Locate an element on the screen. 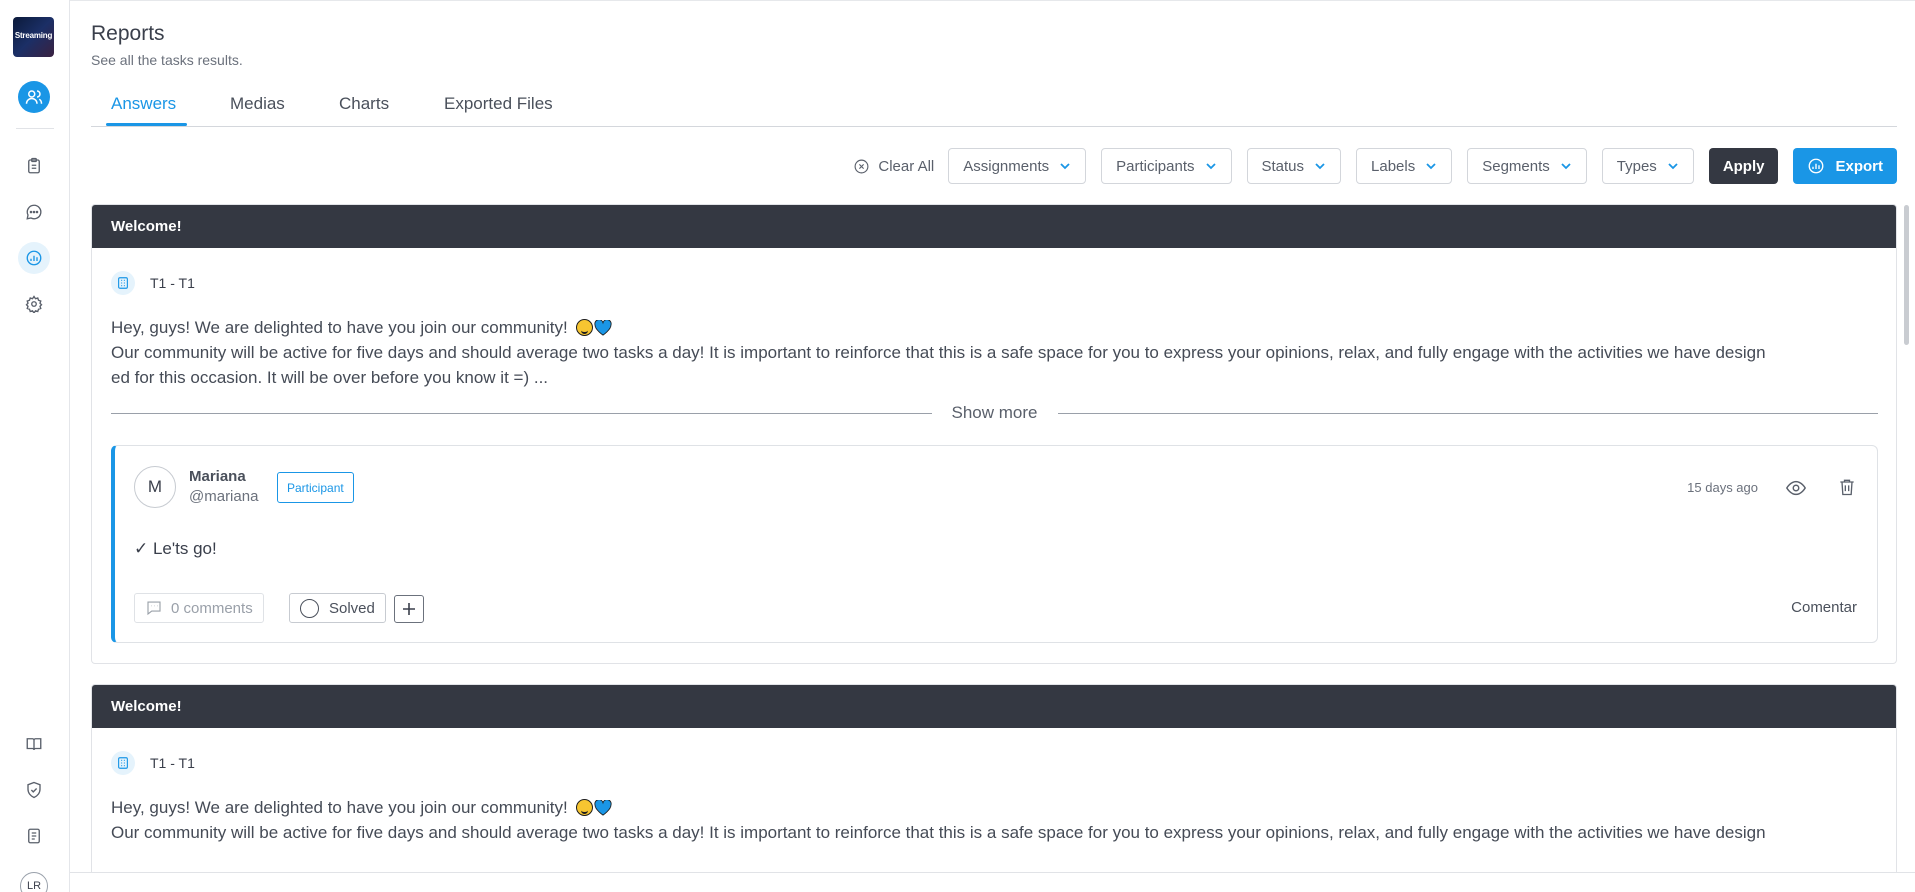  show-more-button: Show more is located at coordinates (995, 413).